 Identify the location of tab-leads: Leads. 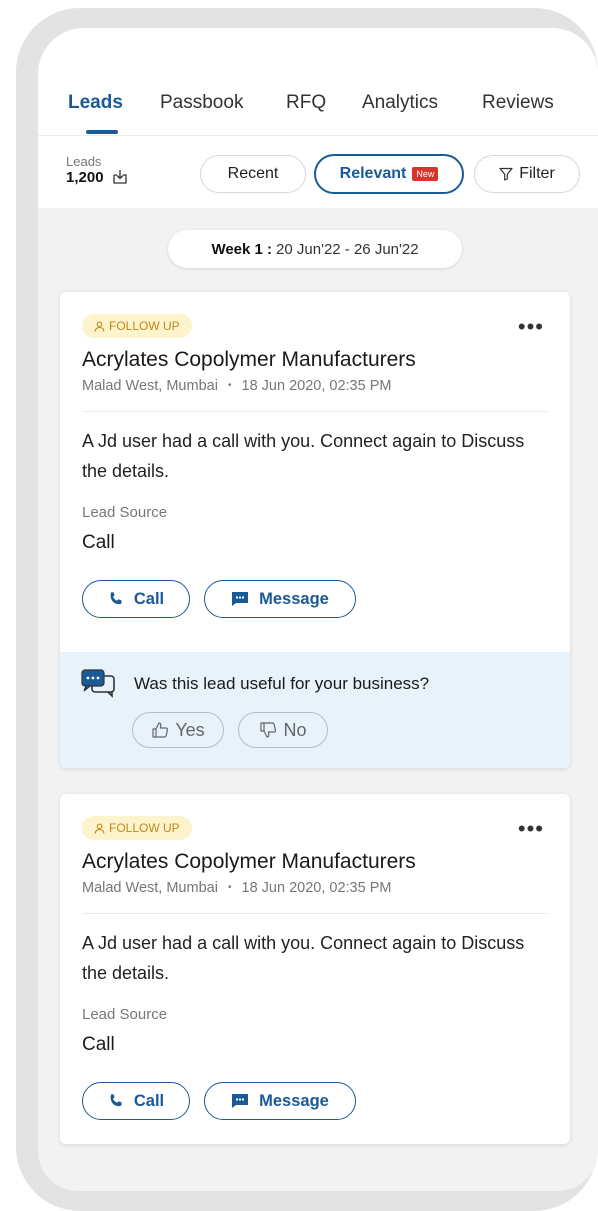
(95, 103).